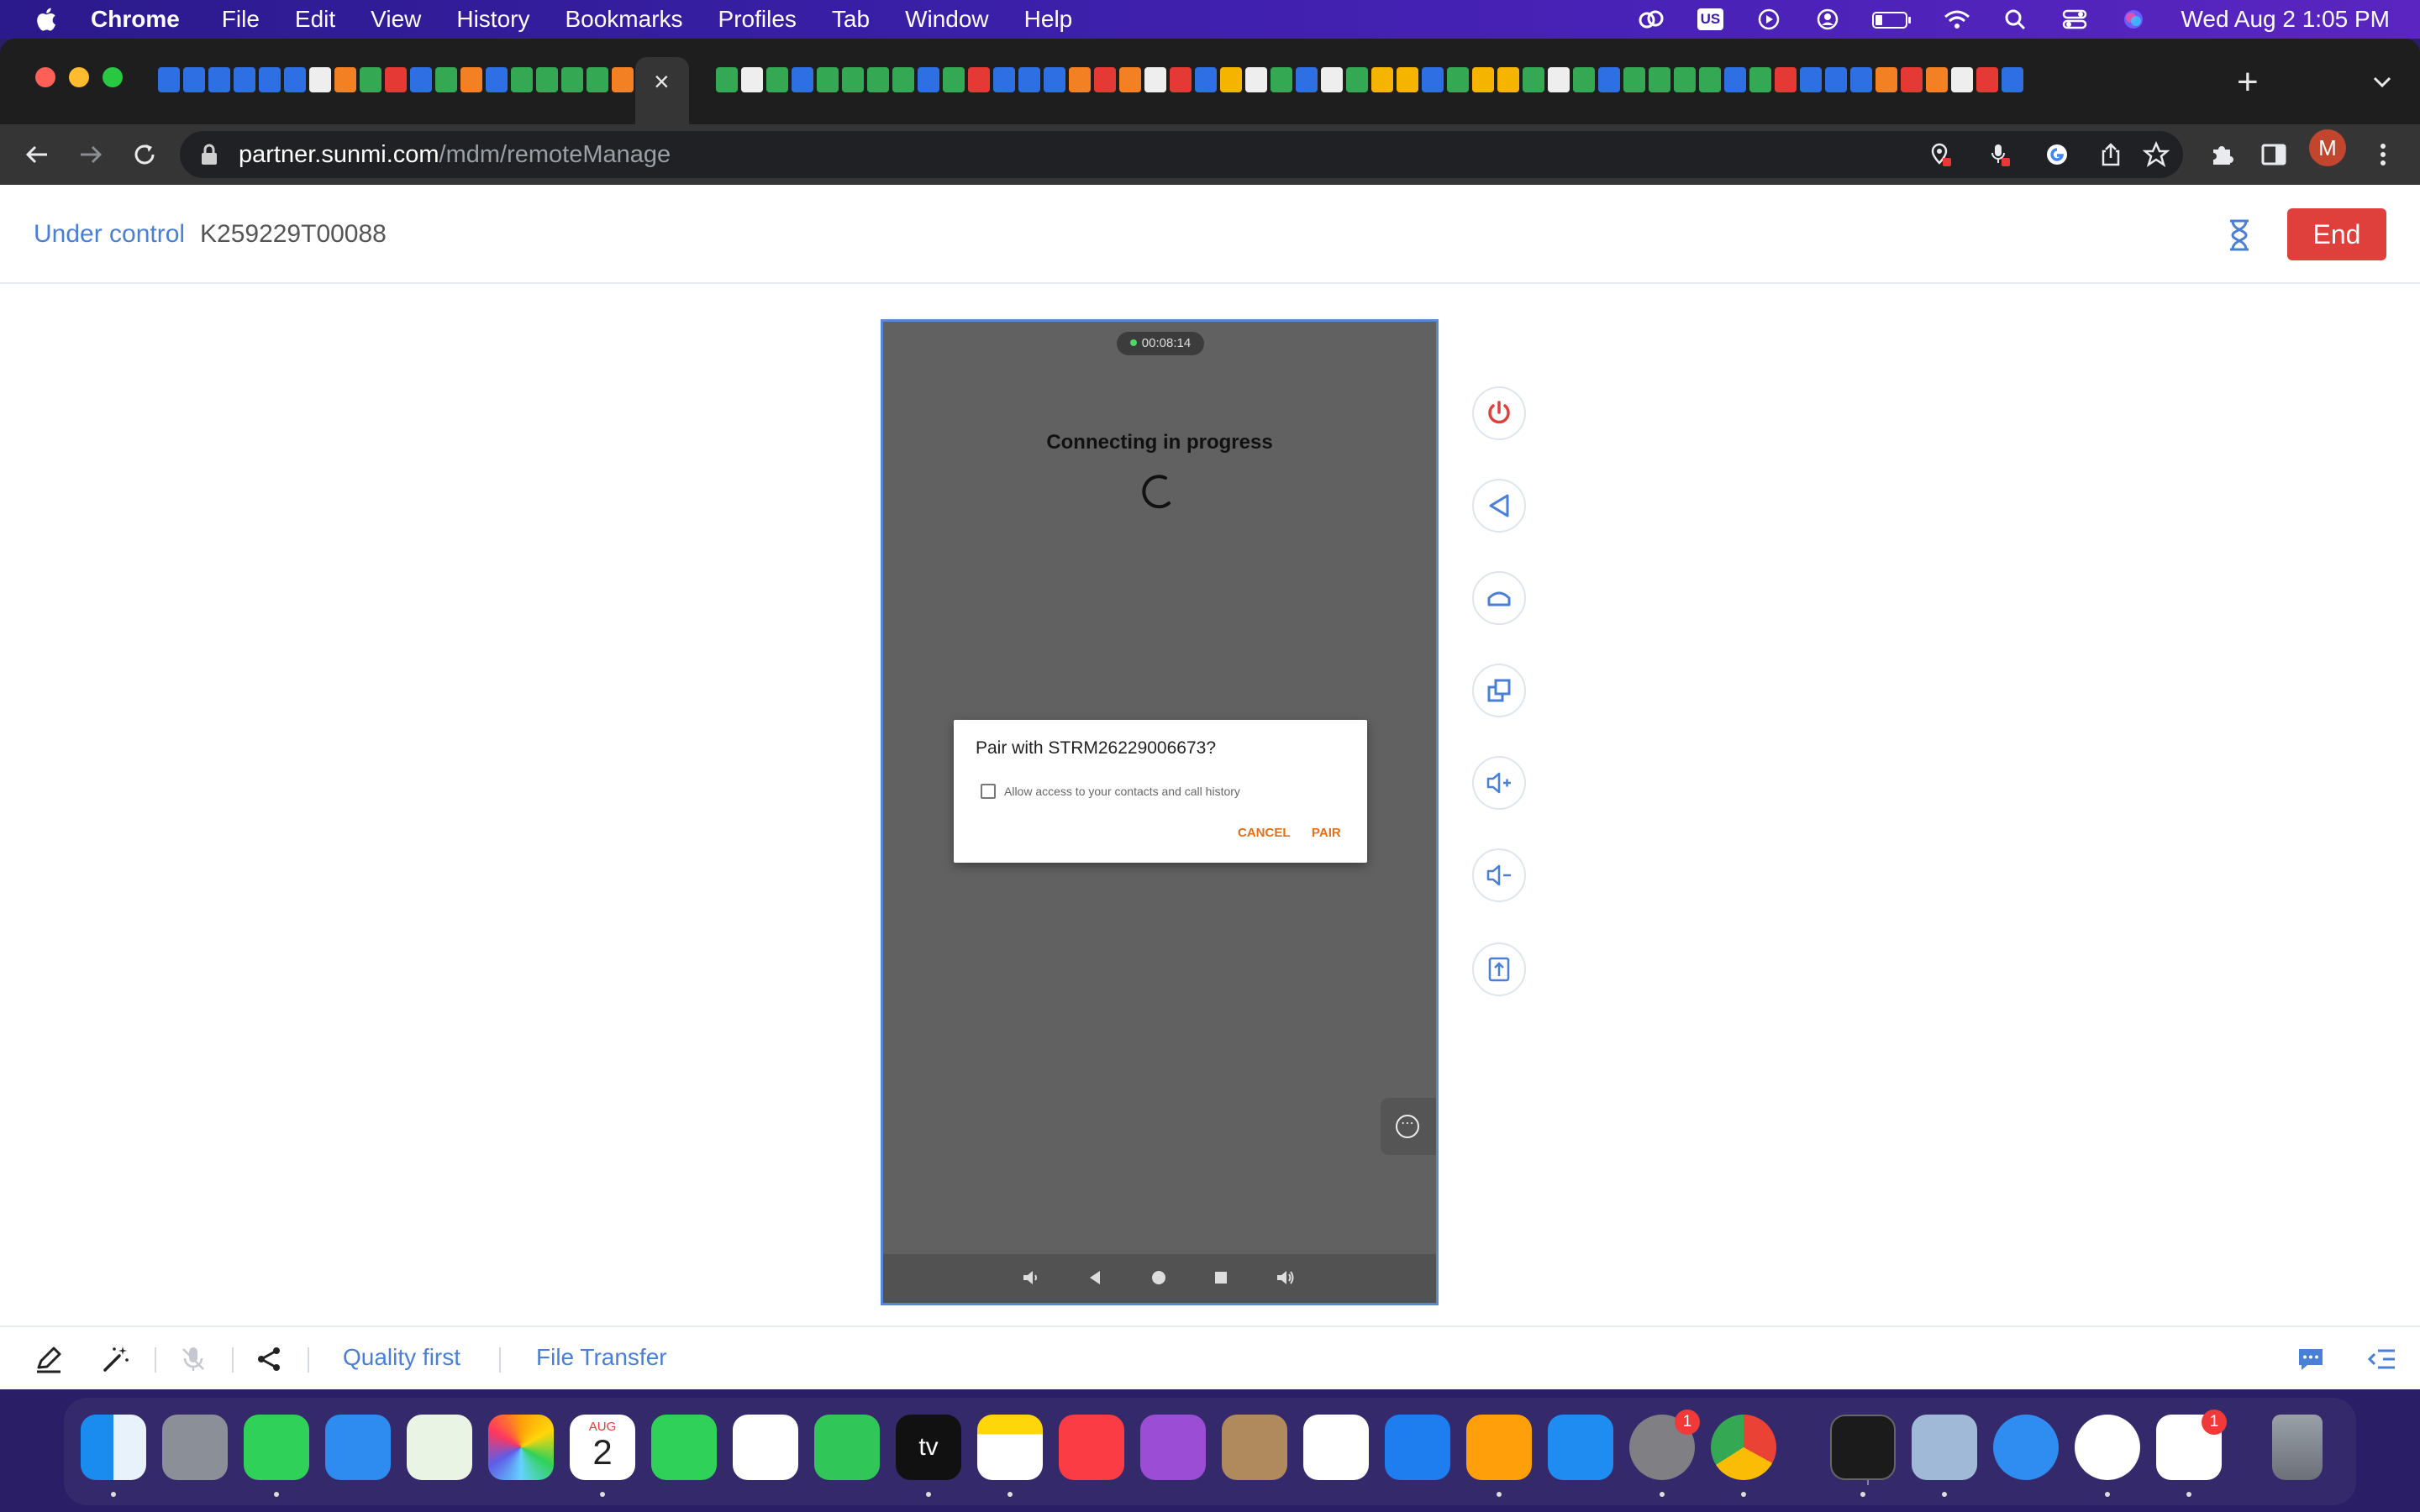  I want to click on google-lens-icon, so click(2057, 154).